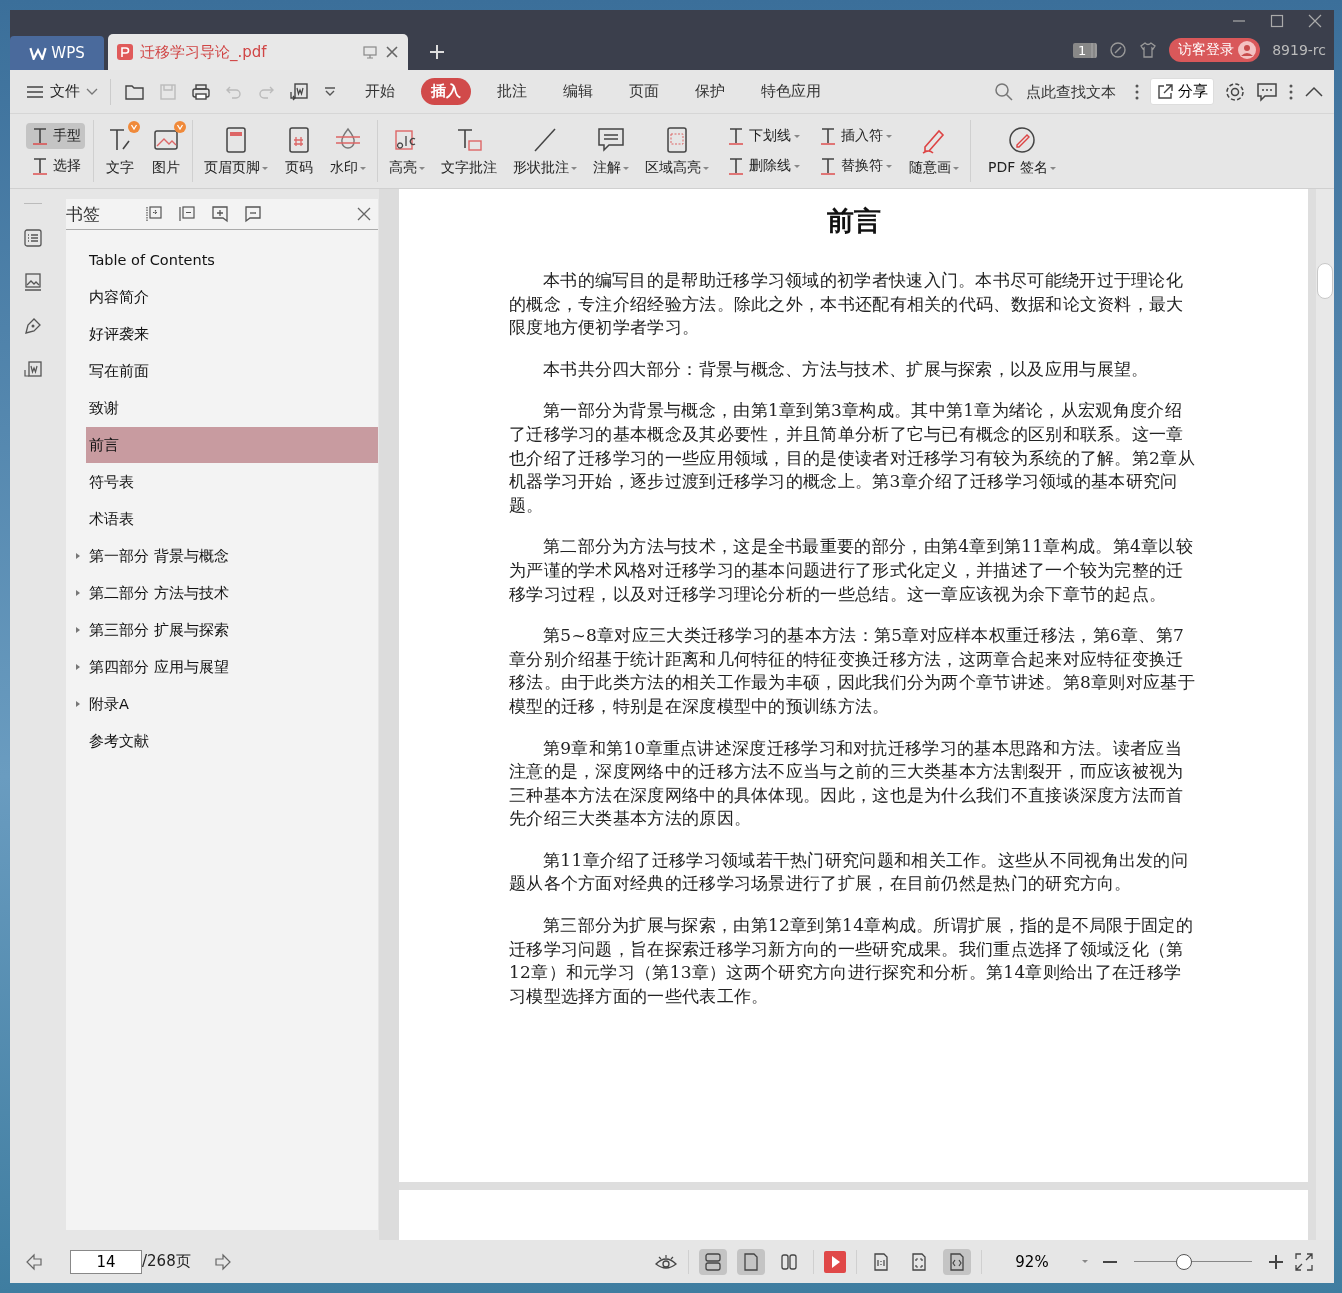  Describe the element at coordinates (437, 52) in the screenshot. I see `new-tab-icon` at that location.